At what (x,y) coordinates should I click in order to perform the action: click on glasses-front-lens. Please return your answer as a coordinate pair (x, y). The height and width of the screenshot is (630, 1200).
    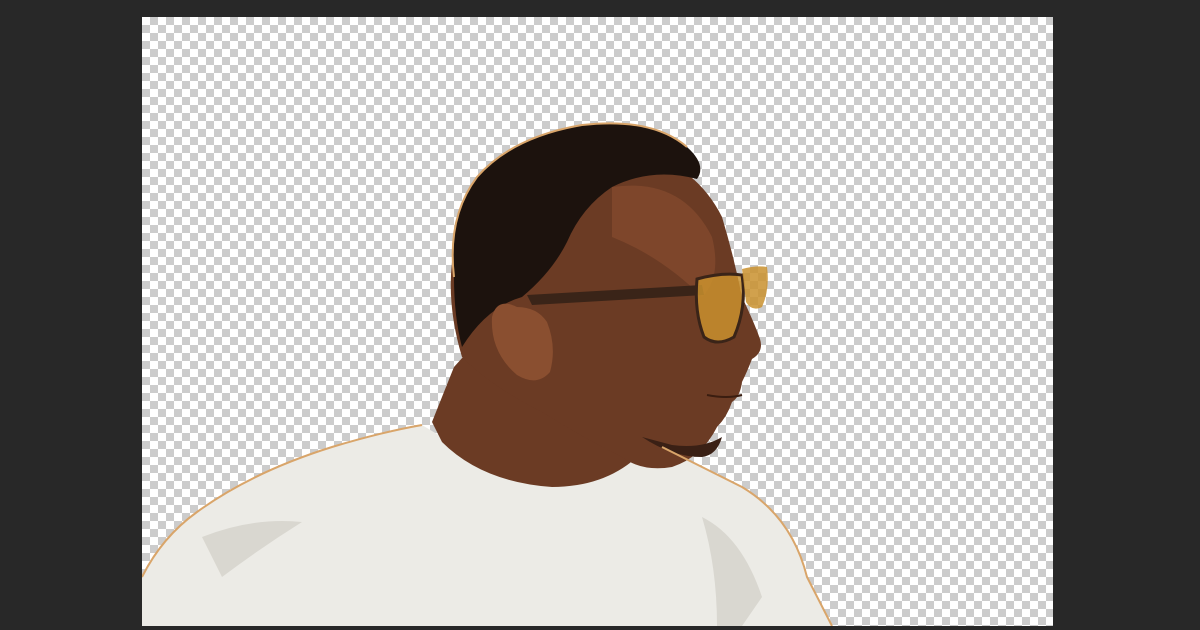
    Looking at the image, I should click on (755, 287).